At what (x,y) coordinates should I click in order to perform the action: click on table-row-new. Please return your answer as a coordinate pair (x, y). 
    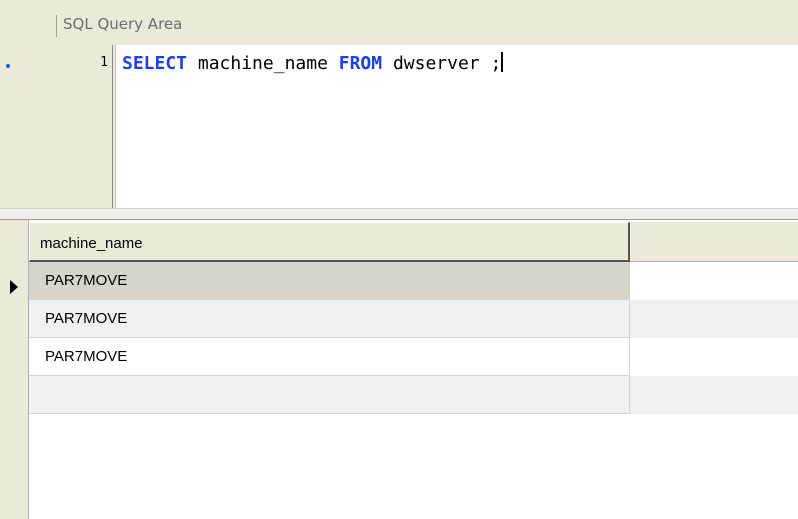
    Looking at the image, I should click on (413, 395).